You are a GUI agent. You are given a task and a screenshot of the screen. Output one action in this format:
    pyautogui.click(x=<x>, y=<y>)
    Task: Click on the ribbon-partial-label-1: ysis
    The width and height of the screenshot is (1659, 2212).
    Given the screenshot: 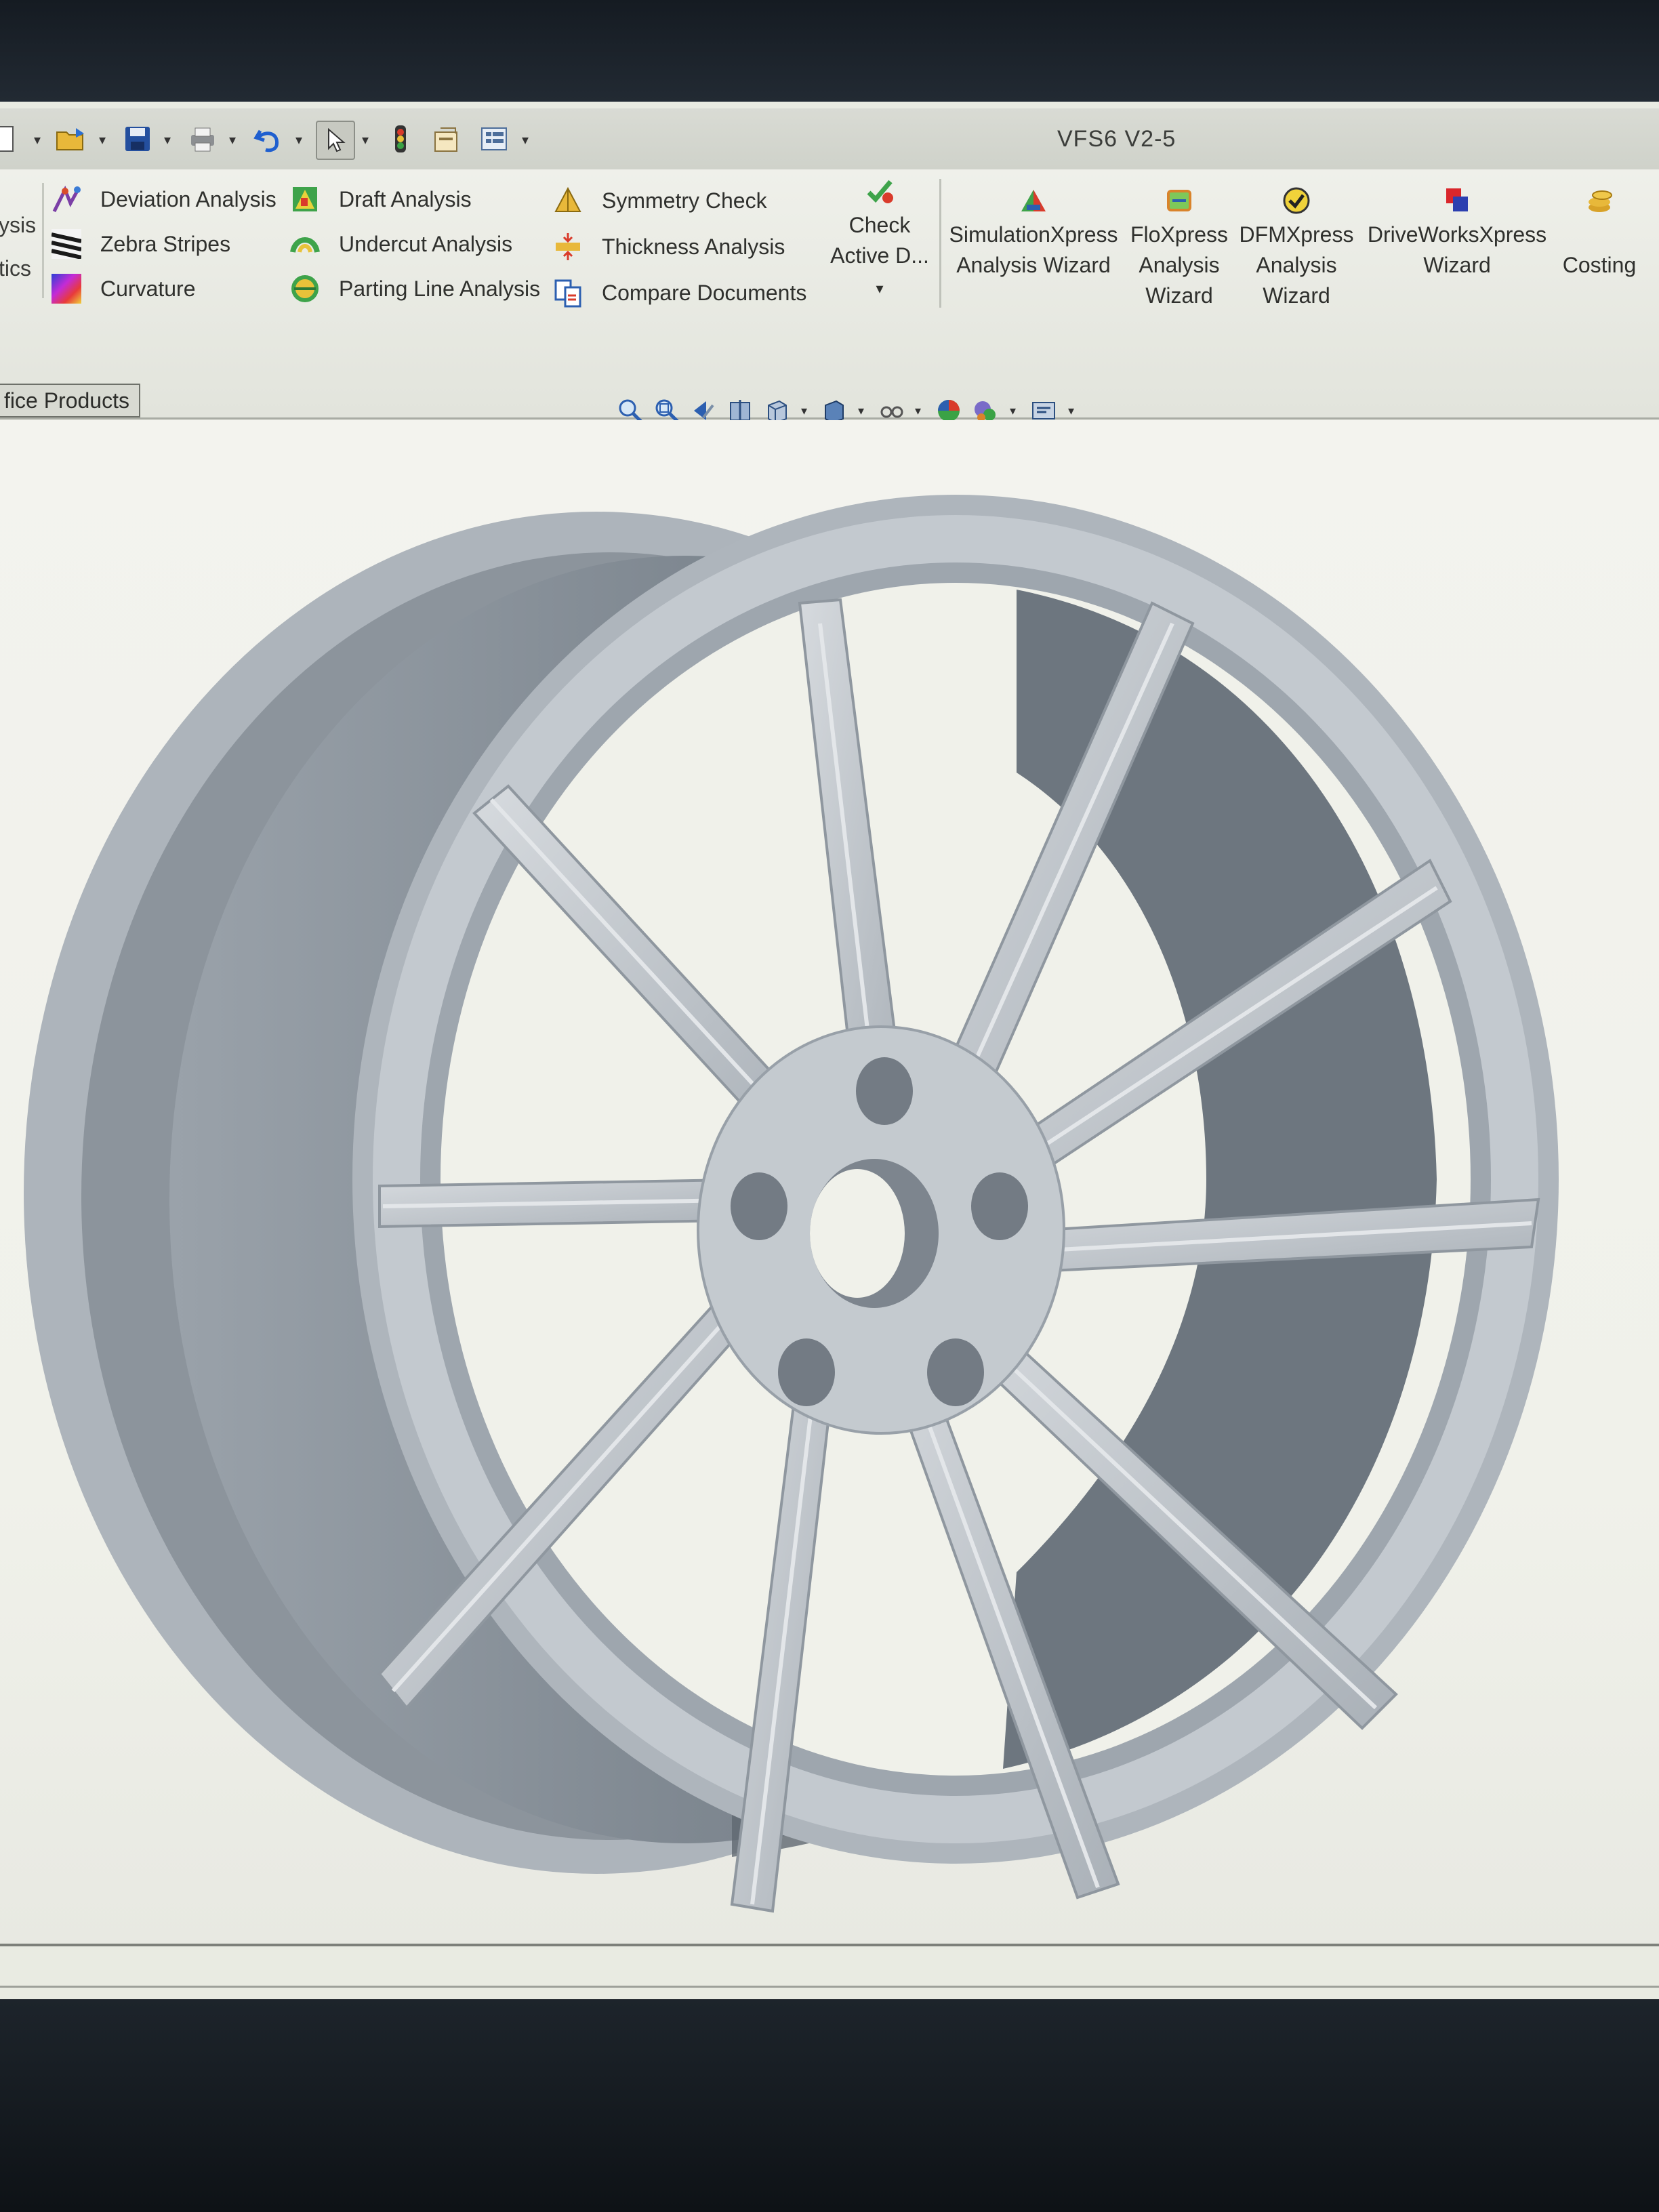 What is the action you would take?
    pyautogui.click(x=18, y=226)
    